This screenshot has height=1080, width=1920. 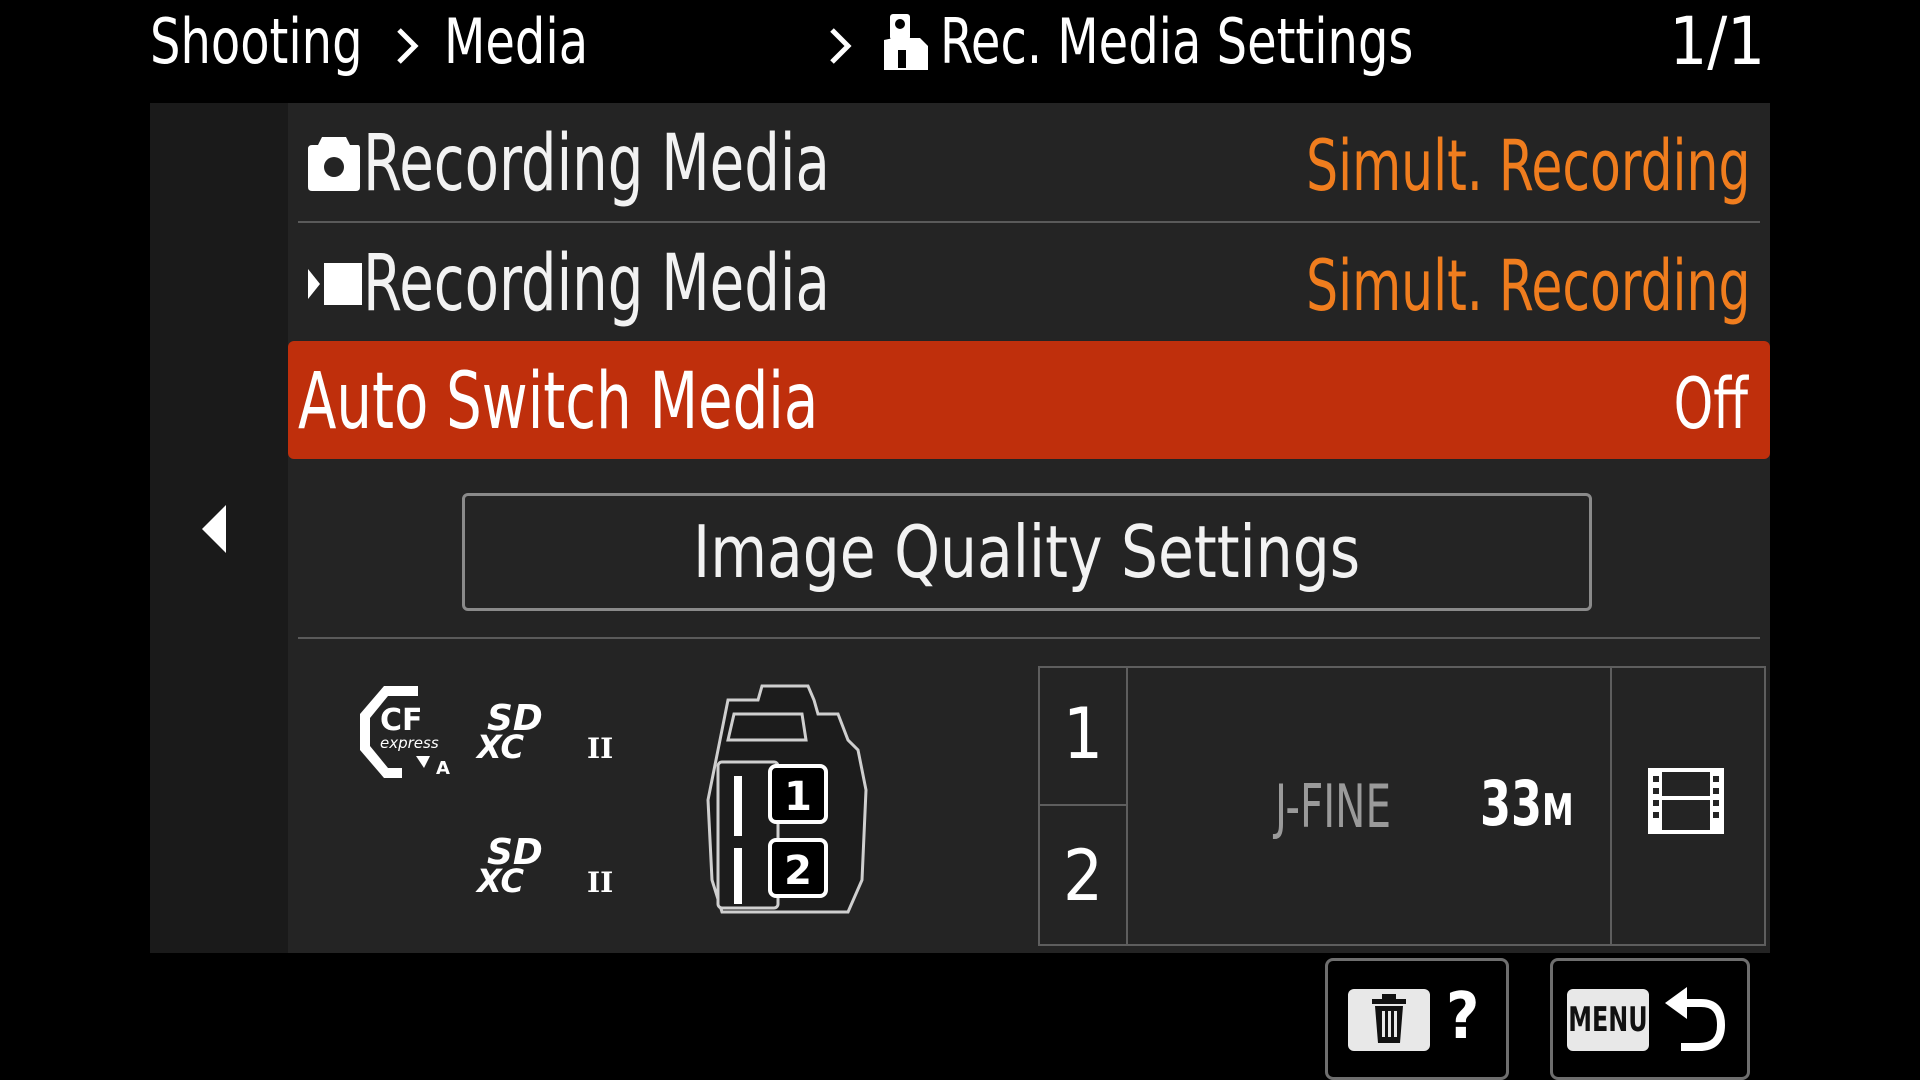 I want to click on camera-still-icon, so click(x=334, y=164).